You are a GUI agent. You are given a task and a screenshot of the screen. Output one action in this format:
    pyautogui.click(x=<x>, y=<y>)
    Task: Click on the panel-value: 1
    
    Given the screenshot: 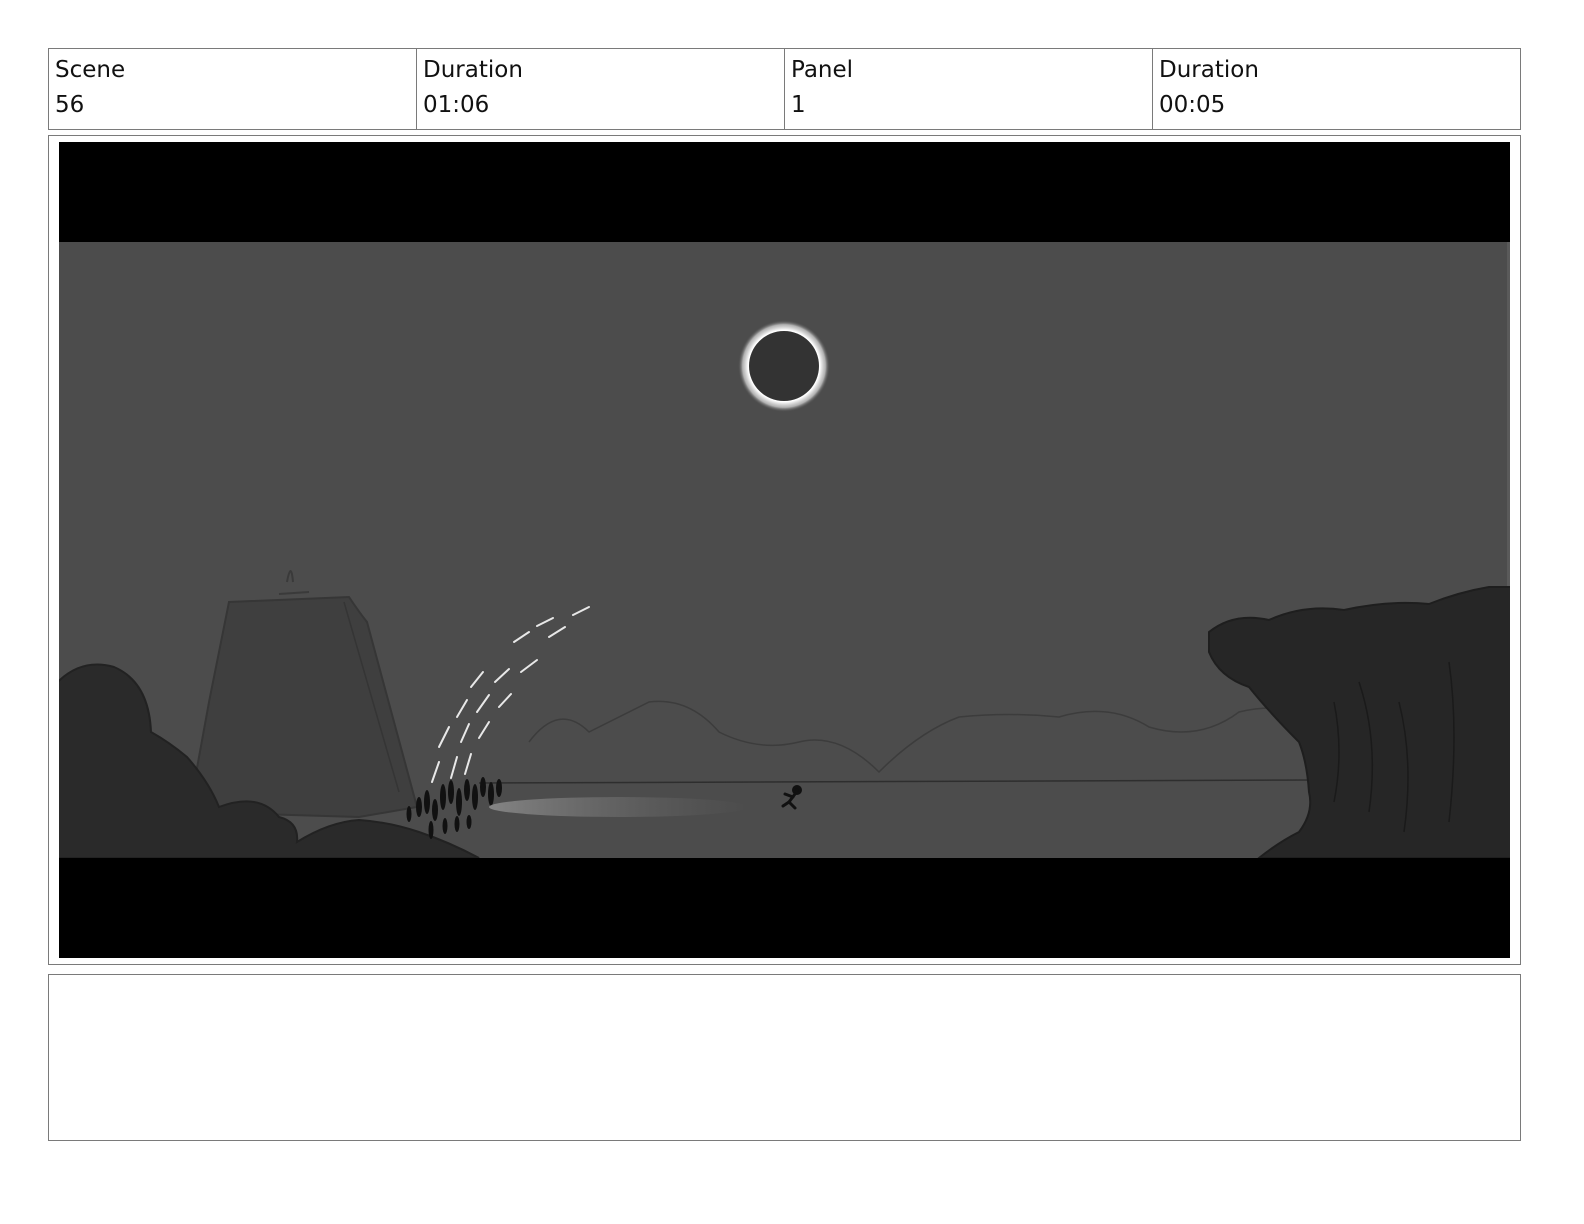 What is the action you would take?
    pyautogui.click(x=798, y=105)
    